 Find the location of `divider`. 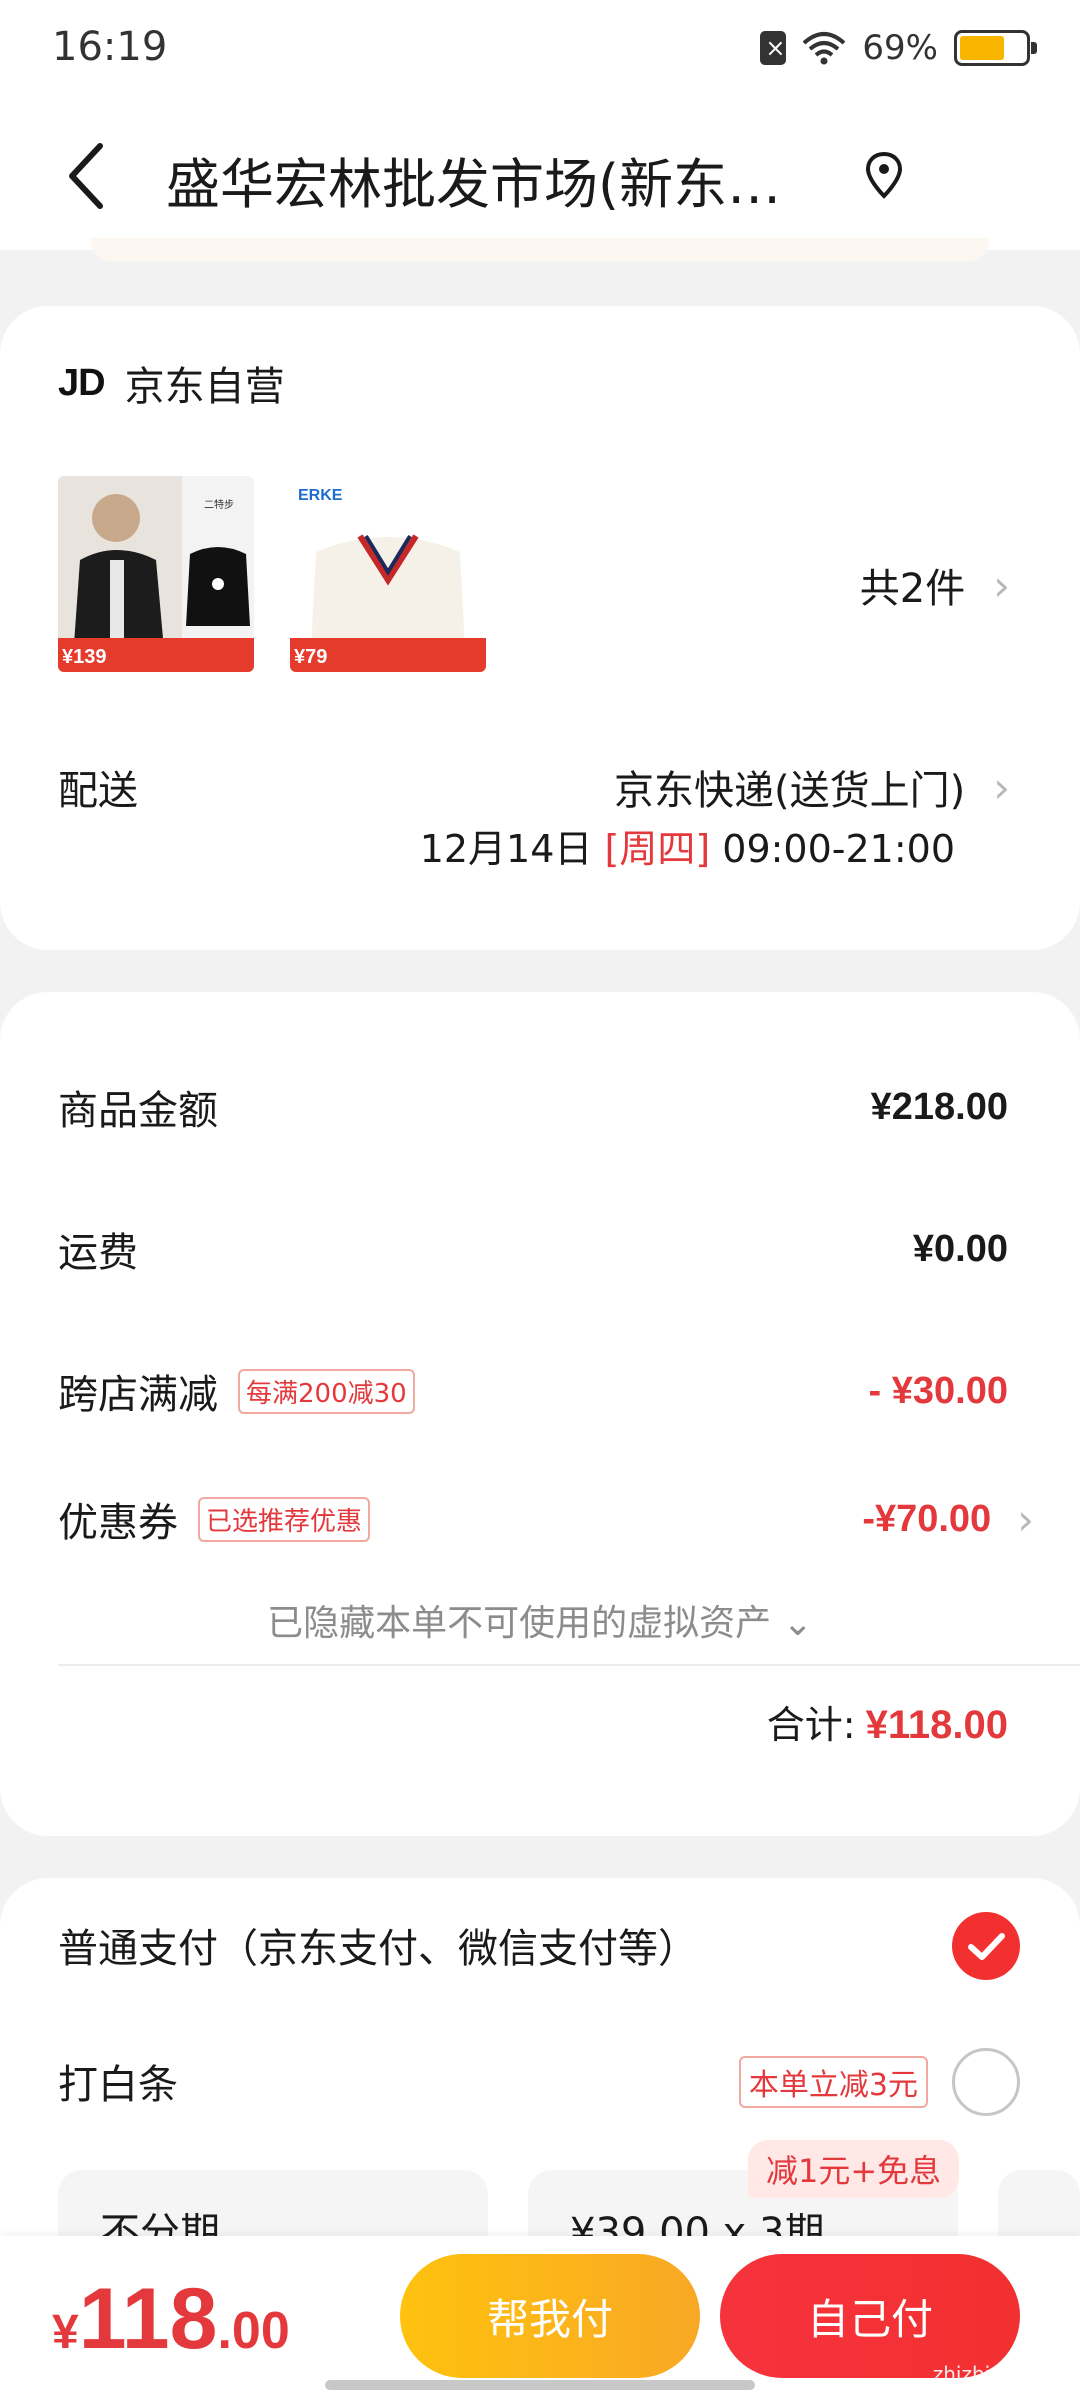

divider is located at coordinates (569, 1665).